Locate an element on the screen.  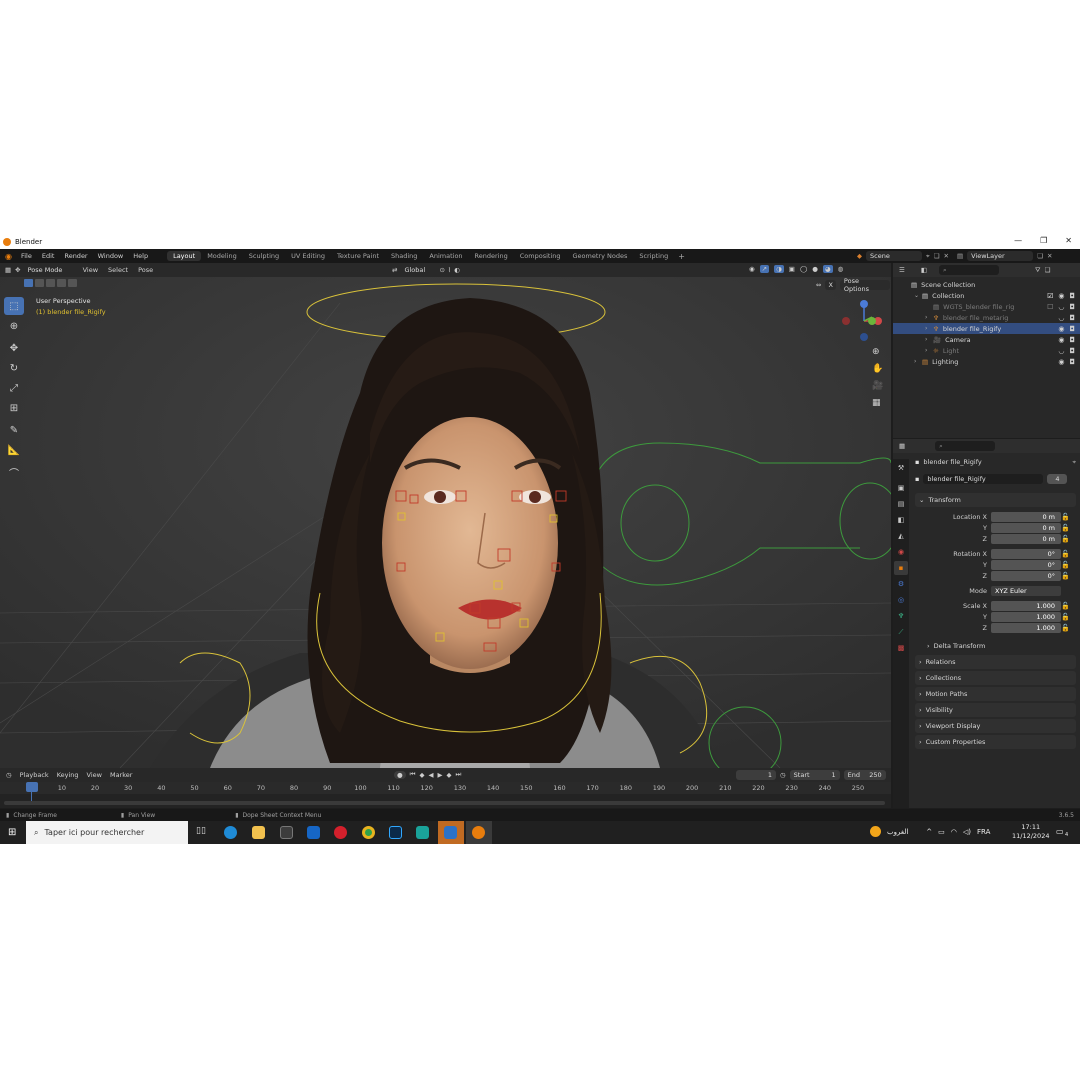
tab-sculpting: Sculpting is located at coordinates (264, 256).